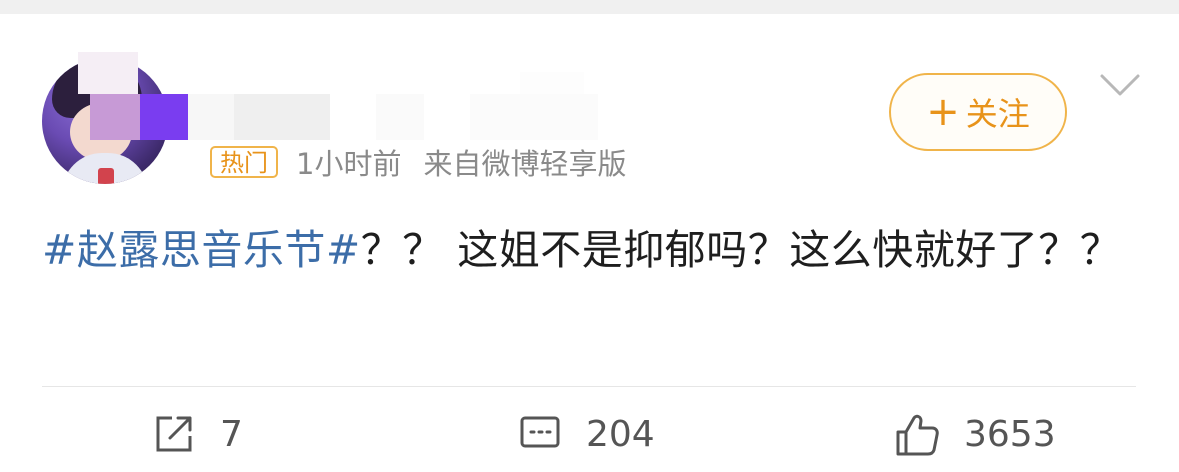 This screenshot has width=1179, height=472. Describe the element at coordinates (197, 434) in the screenshot. I see `repost-button: 7` at that location.